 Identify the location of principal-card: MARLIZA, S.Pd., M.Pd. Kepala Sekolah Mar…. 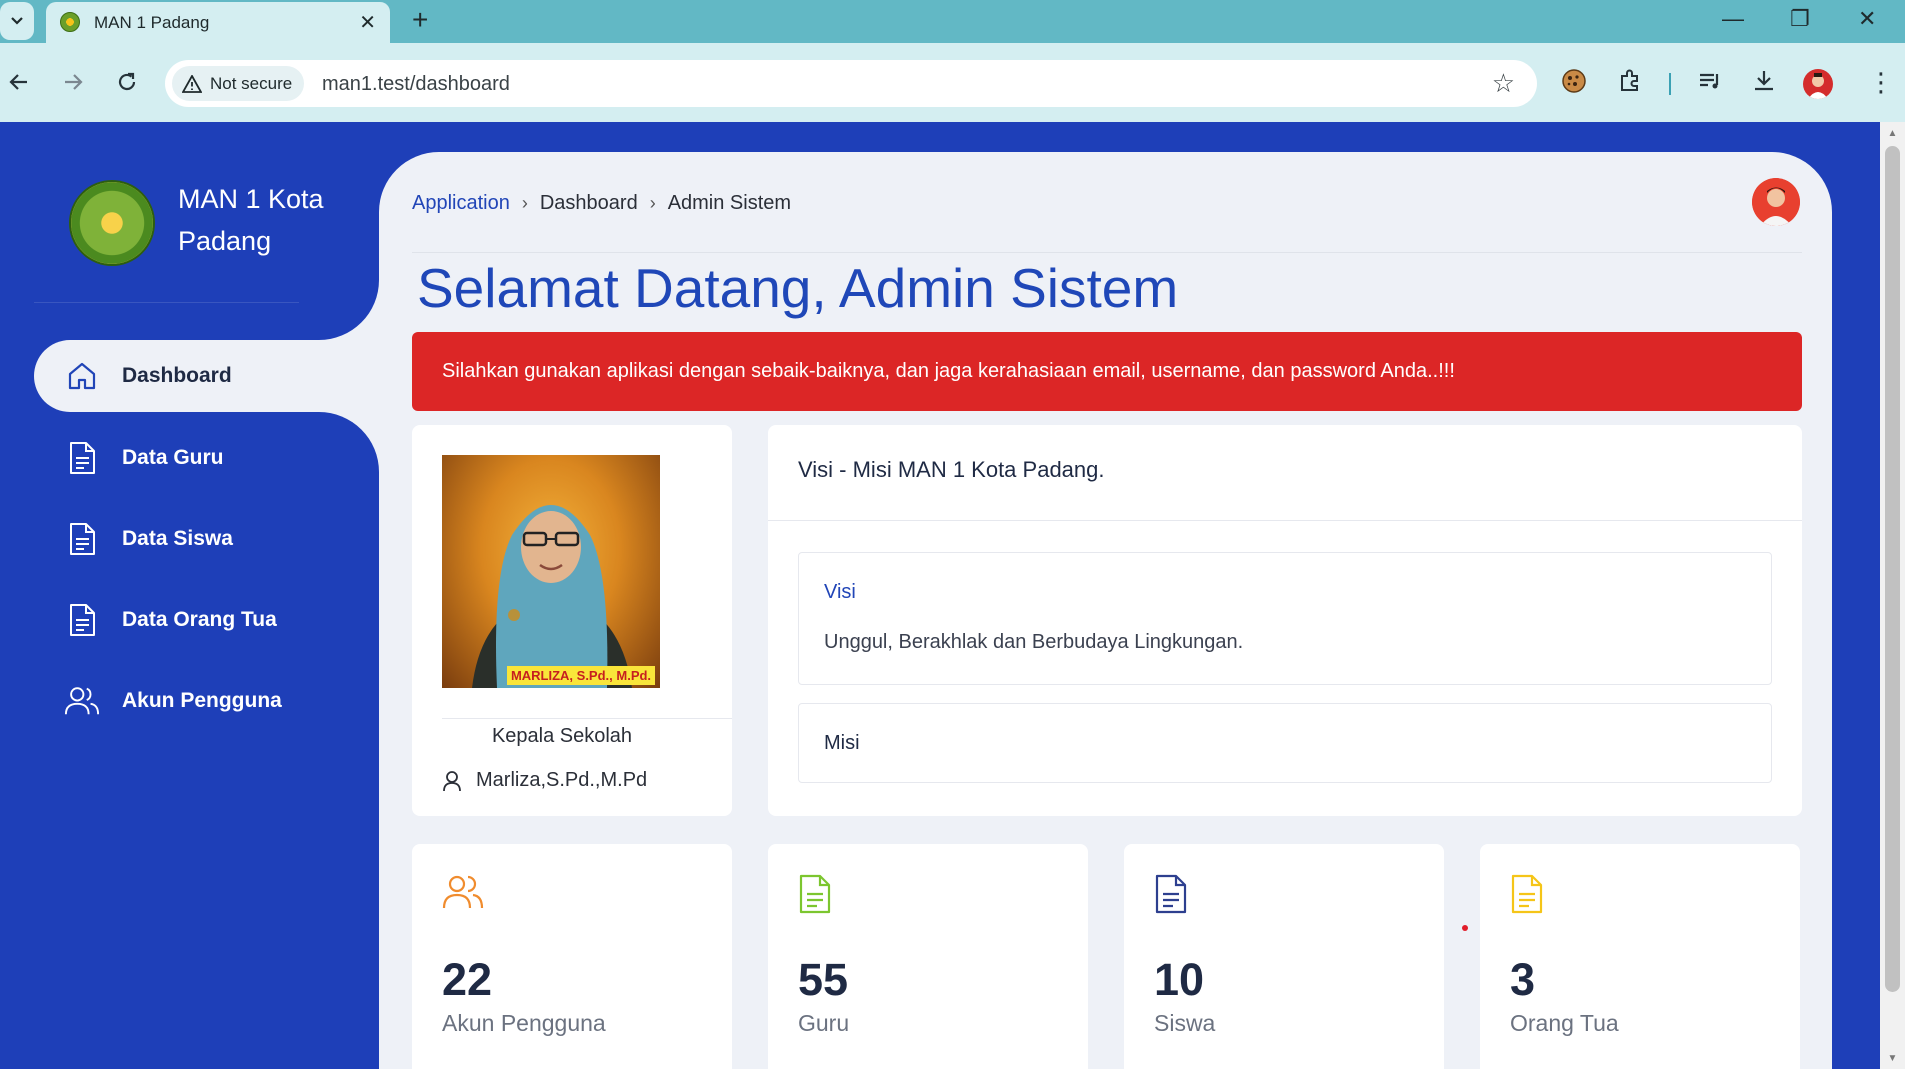
(572, 620).